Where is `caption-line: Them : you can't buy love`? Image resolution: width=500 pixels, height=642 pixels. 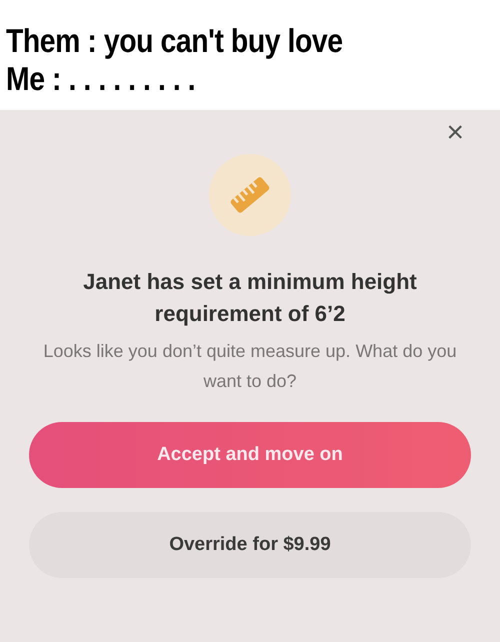
caption-line: Them : you can't buy love is located at coordinates (174, 41).